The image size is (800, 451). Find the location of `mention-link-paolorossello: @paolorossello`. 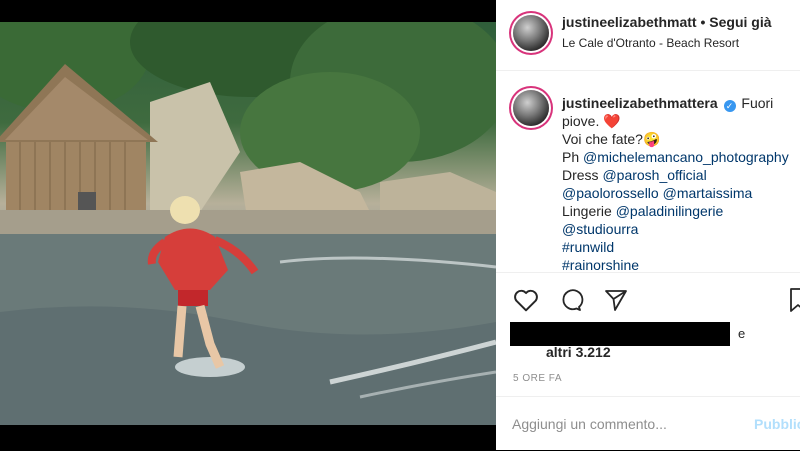

mention-link-paolorossello: @paolorossello is located at coordinates (610, 193).